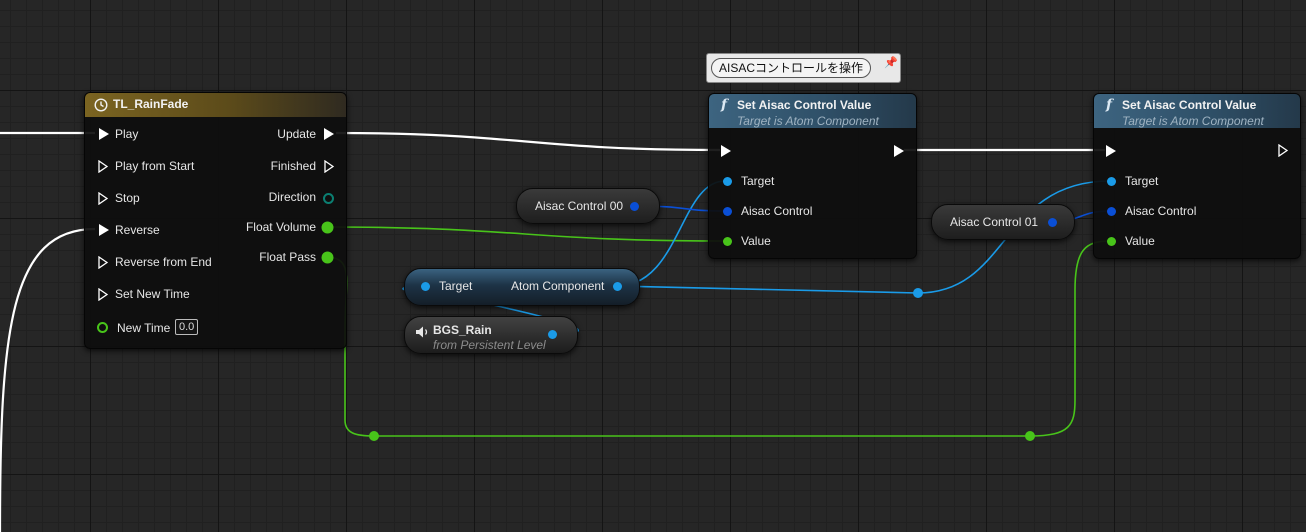  Describe the element at coordinates (525, 234) in the screenshot. I see `float-wire-volume` at that location.